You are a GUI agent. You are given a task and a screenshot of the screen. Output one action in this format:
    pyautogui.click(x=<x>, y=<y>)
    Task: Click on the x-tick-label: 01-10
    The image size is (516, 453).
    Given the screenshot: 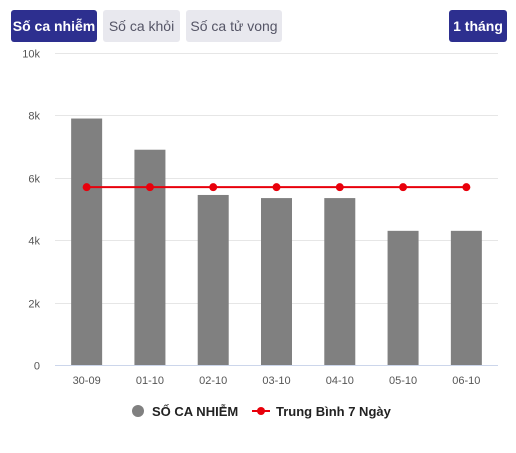 What is the action you would take?
    pyautogui.click(x=150, y=381)
    